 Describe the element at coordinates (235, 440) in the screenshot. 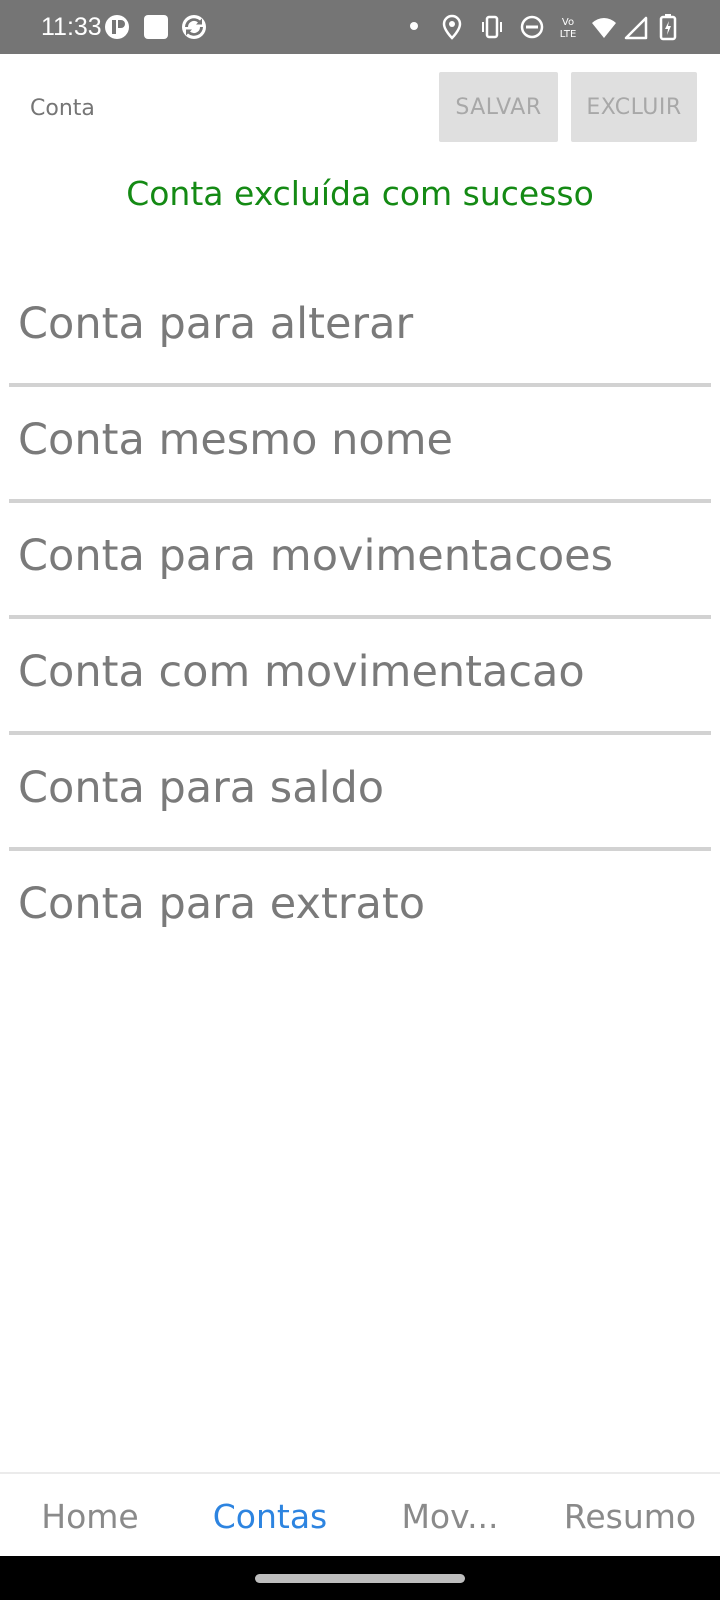

I see `account-label: Conta mesmo nome` at that location.